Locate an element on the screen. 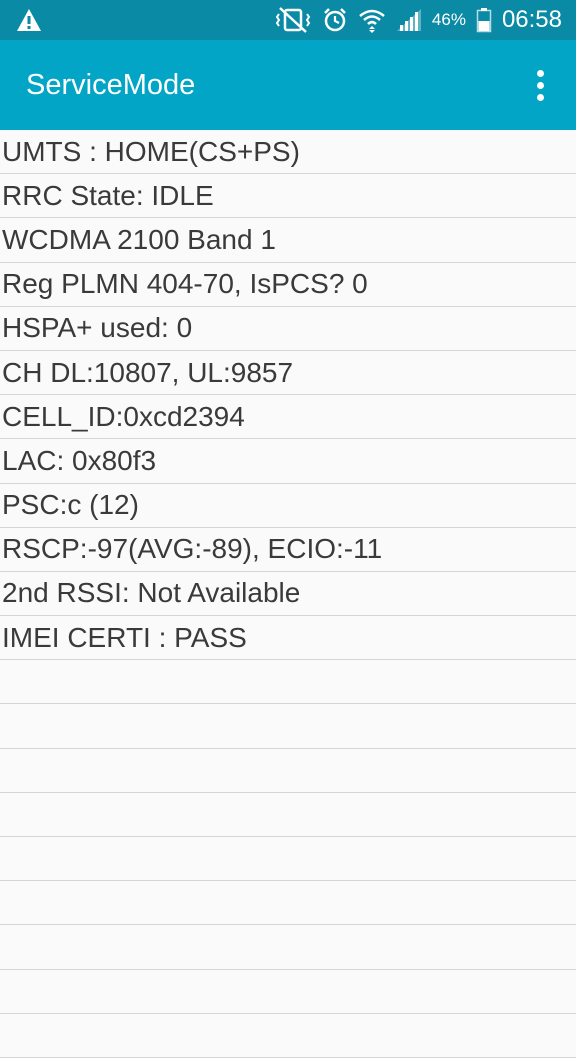  list-item: Reg PLMN 404-70, IsPCS? 0 is located at coordinates (288, 285).